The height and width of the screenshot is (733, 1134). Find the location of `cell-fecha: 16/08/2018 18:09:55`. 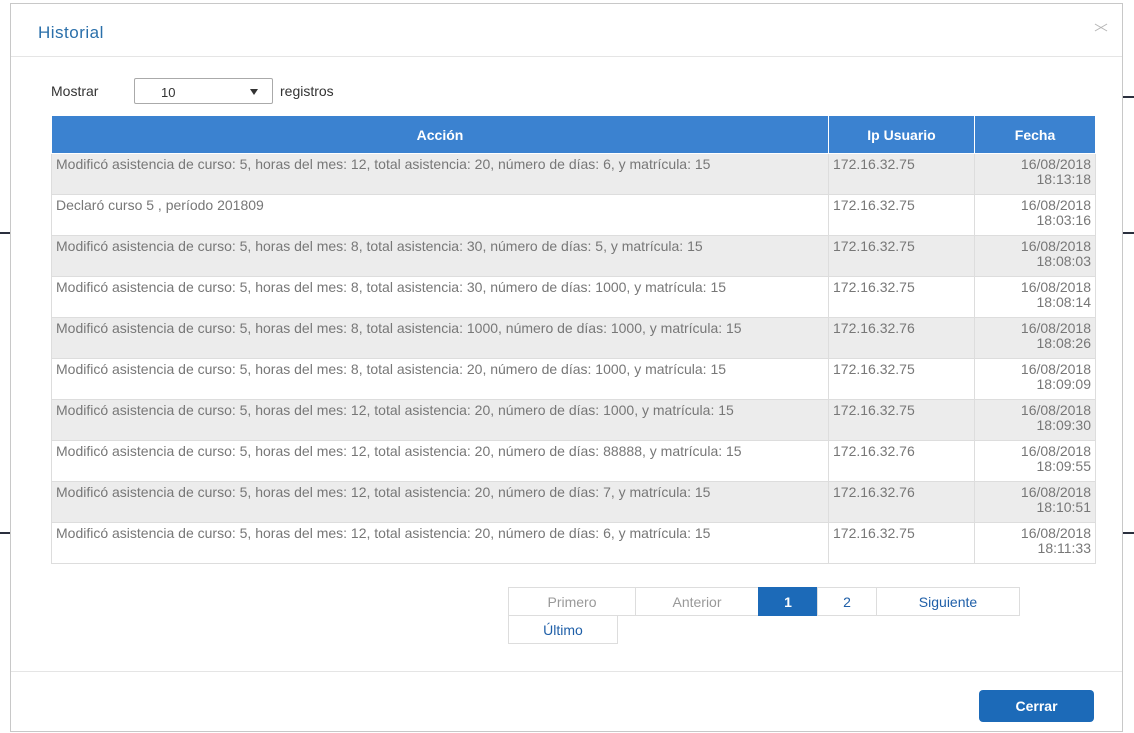

cell-fecha: 16/08/2018 18:09:55 is located at coordinates (1035, 461).